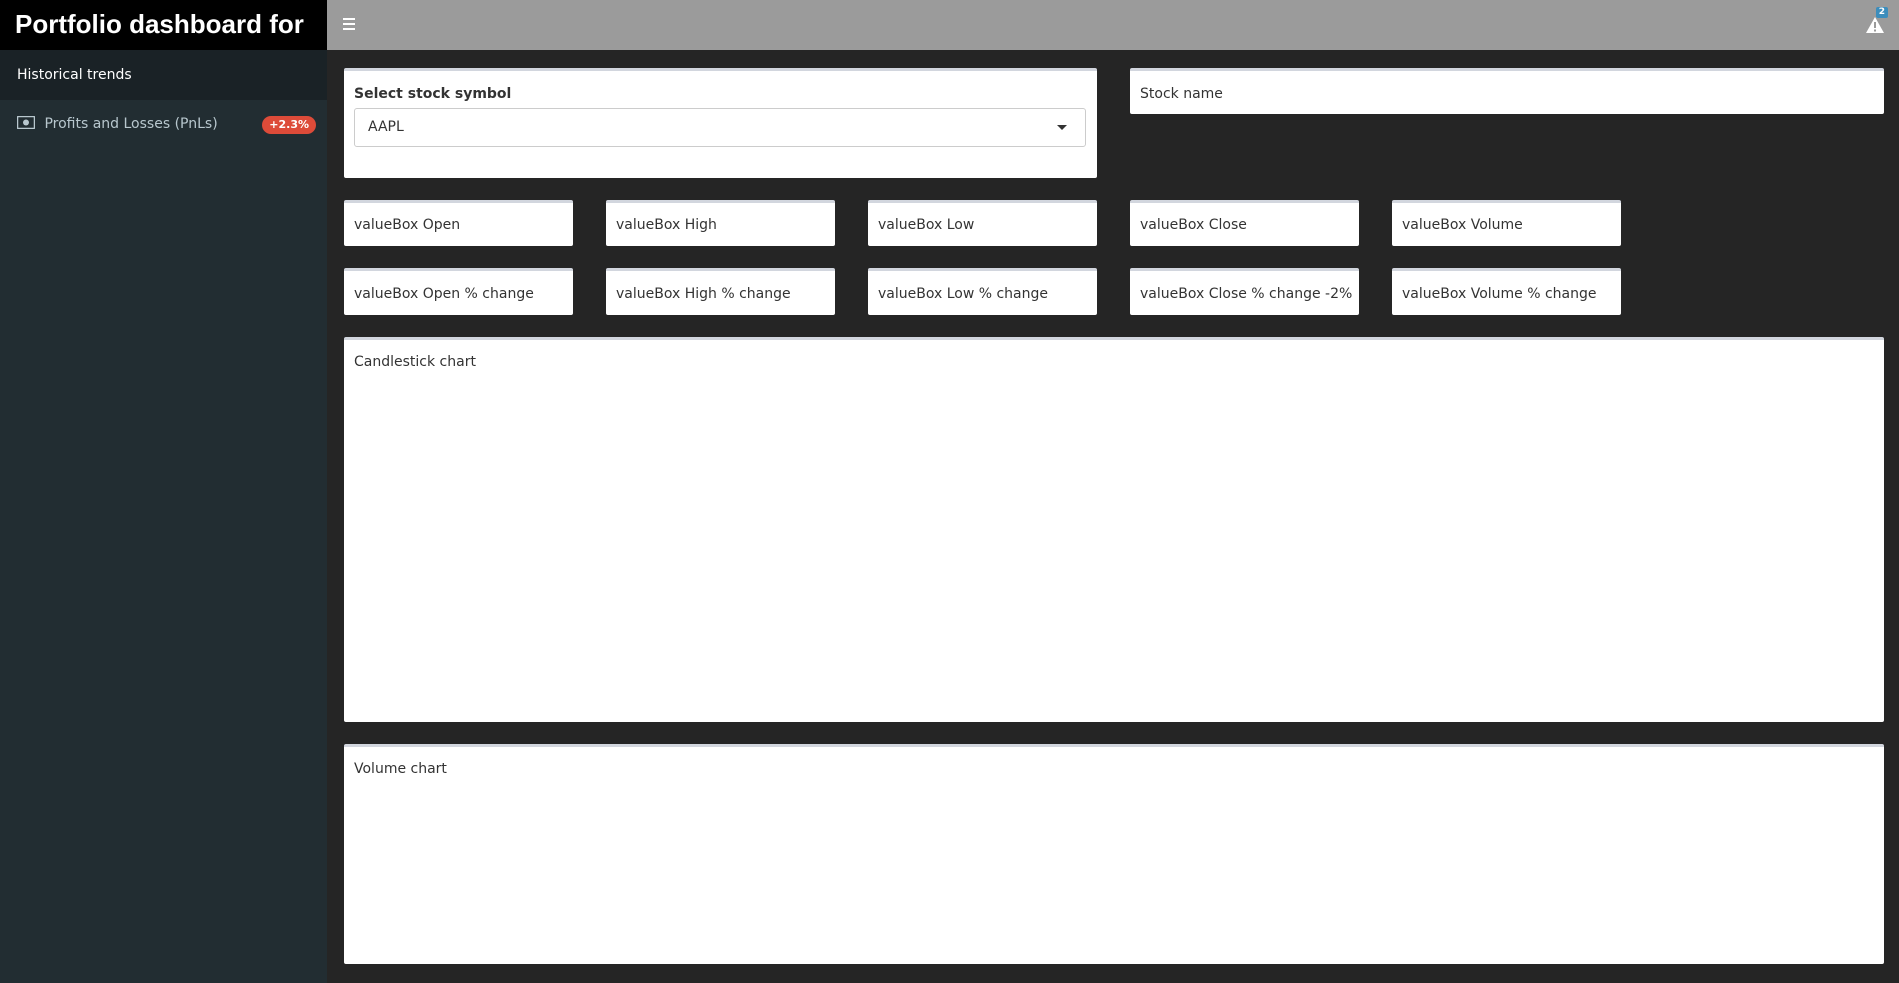 The height and width of the screenshot is (983, 1899). I want to click on value-box-label: valueBox Low, so click(926, 225).